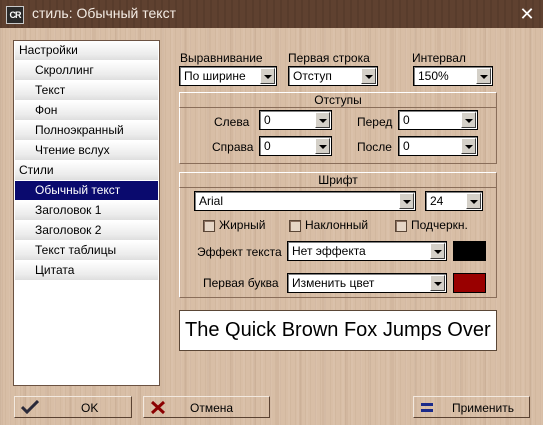  I want to click on font-size-value: 24, so click(437, 201).